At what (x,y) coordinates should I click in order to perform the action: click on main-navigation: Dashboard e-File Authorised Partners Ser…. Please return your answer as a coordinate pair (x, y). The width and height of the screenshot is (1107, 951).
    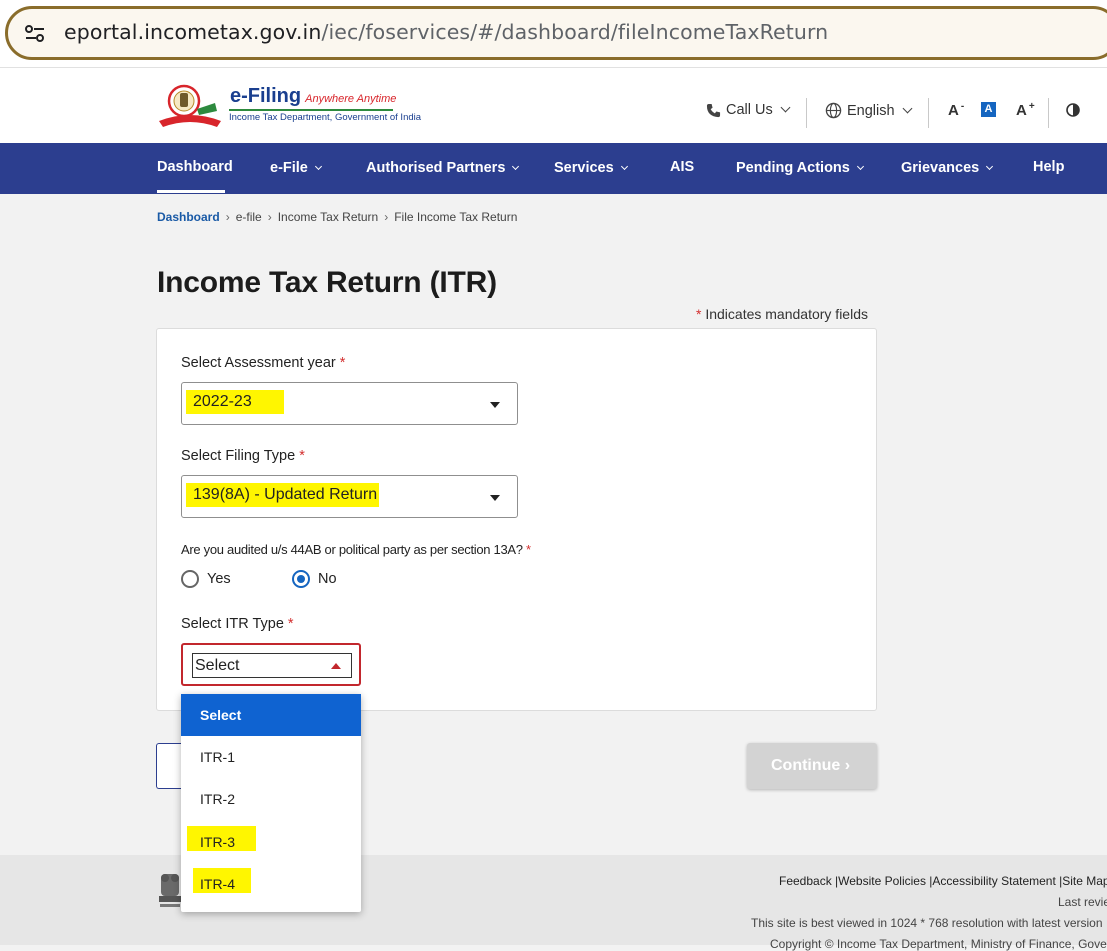
    Looking at the image, I should click on (553, 168).